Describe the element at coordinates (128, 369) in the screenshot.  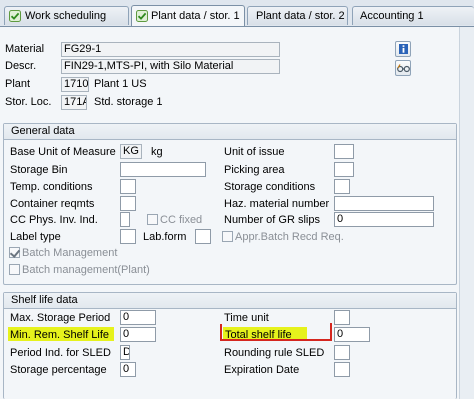
I see `storage-percentage-field: 0` at that location.